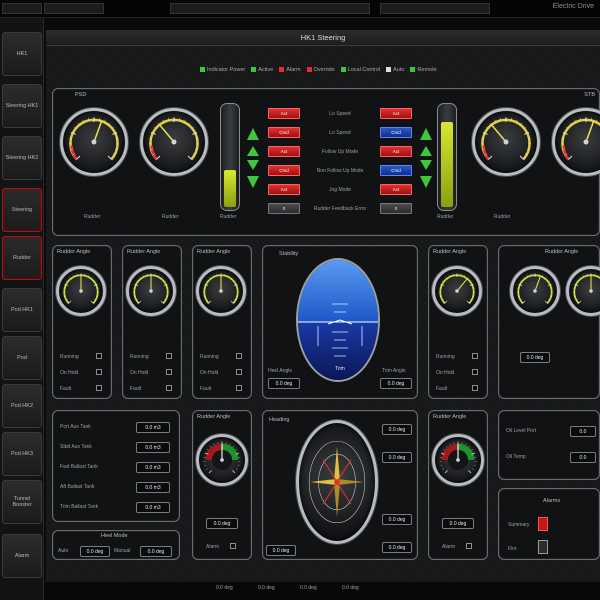 The width and height of the screenshot is (600, 600). I want to click on compass-rose, so click(337, 482).